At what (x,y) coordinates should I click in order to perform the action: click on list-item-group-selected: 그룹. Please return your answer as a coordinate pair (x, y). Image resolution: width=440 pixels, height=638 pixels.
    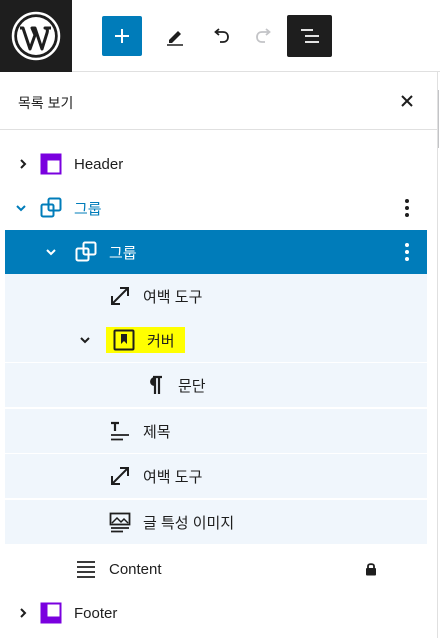
    Looking at the image, I should click on (216, 252).